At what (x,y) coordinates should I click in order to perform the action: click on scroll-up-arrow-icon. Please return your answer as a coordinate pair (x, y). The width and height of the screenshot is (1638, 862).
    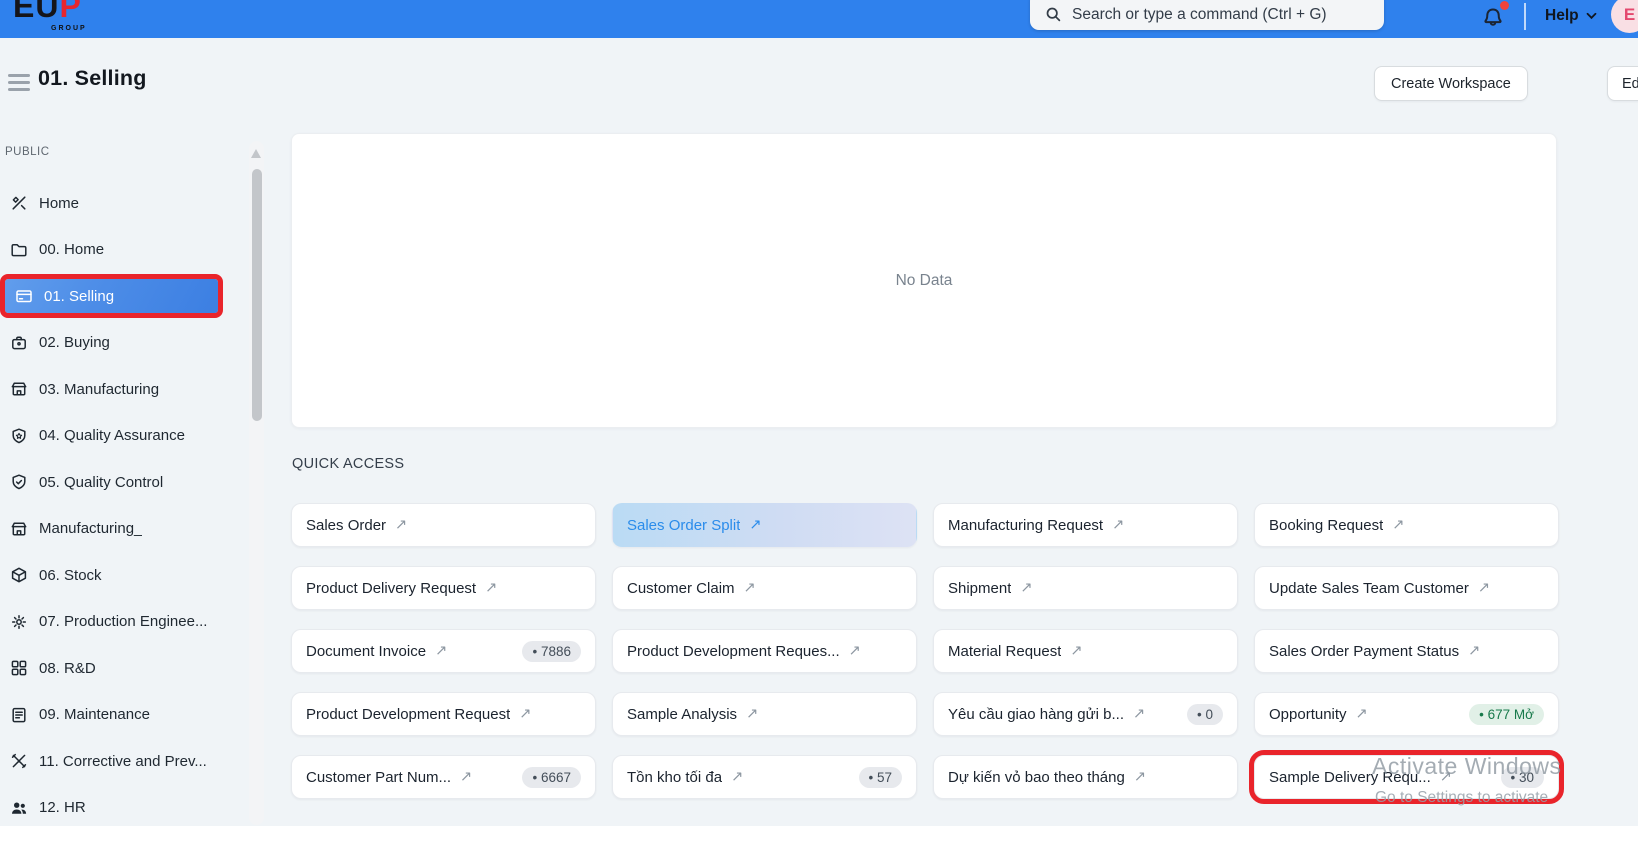
    Looking at the image, I should click on (256, 153).